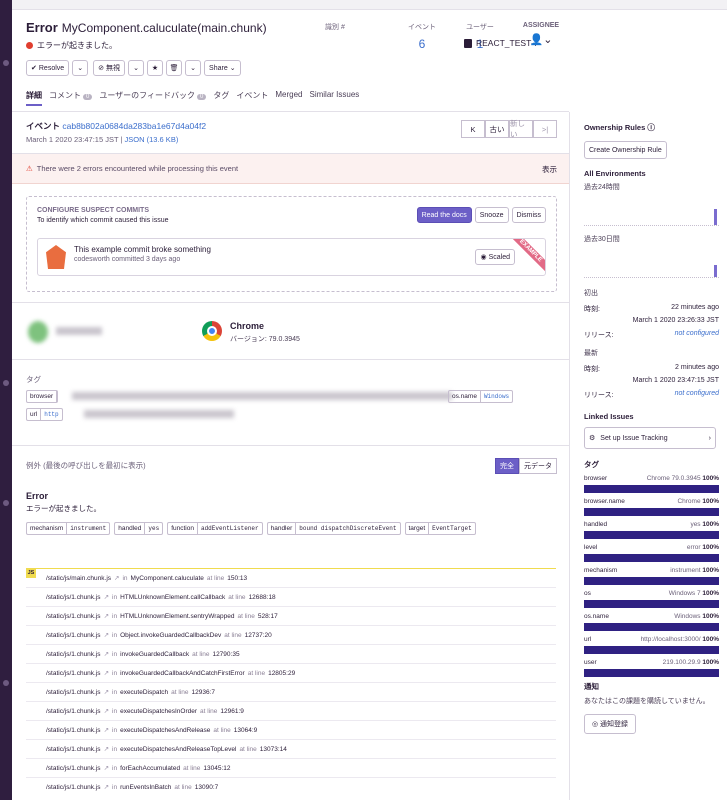 The height and width of the screenshot is (800, 727). Describe the element at coordinates (44, 414) in the screenshot. I see `tag-pill: url http` at that location.